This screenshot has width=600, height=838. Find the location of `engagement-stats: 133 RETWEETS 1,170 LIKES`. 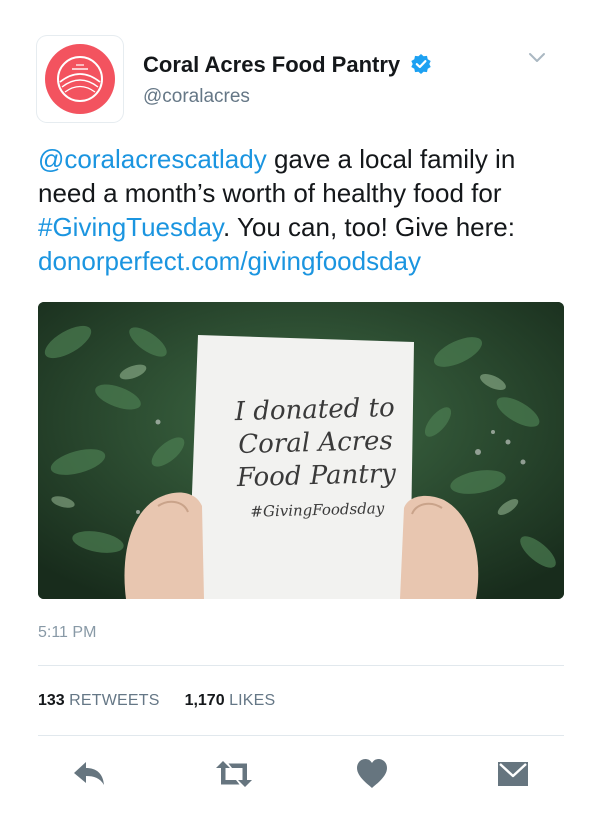

engagement-stats: 133 RETWEETS 1,170 LIKES is located at coordinates (156, 701).